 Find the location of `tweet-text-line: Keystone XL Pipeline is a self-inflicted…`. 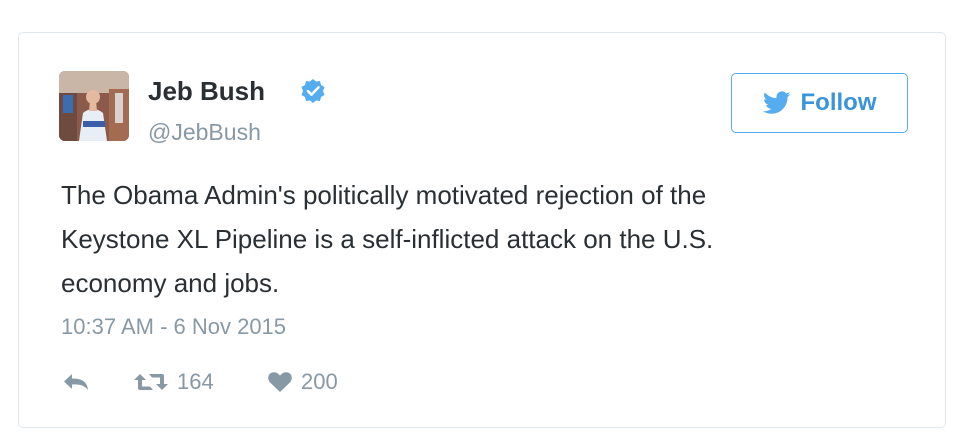

tweet-text-line: Keystone XL Pipeline is a self-inflicted… is located at coordinates (387, 239).